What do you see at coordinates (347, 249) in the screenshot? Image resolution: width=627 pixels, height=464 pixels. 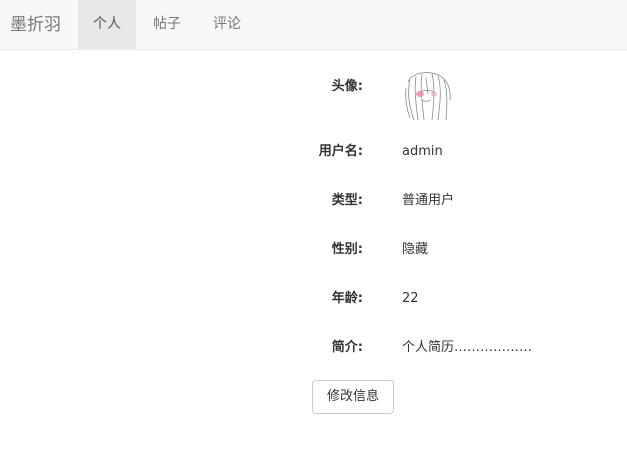 I see `gender-label: 性别:` at bounding box center [347, 249].